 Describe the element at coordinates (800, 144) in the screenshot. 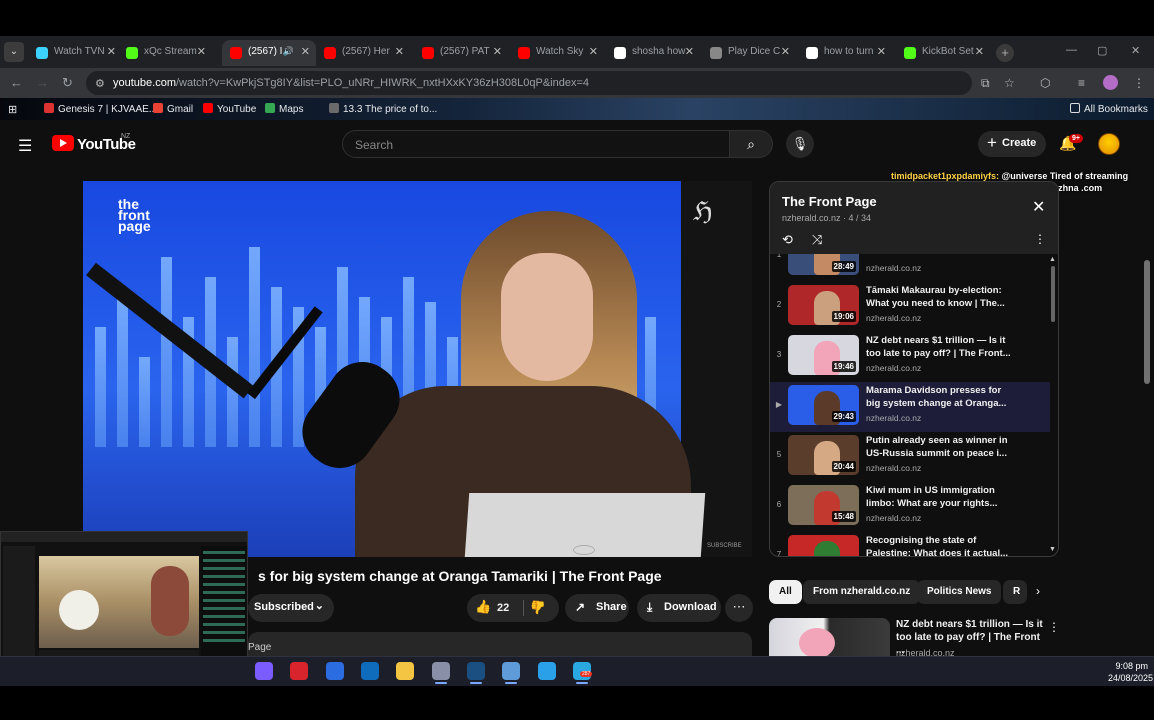

I see `voice-search-button: 🎙` at that location.